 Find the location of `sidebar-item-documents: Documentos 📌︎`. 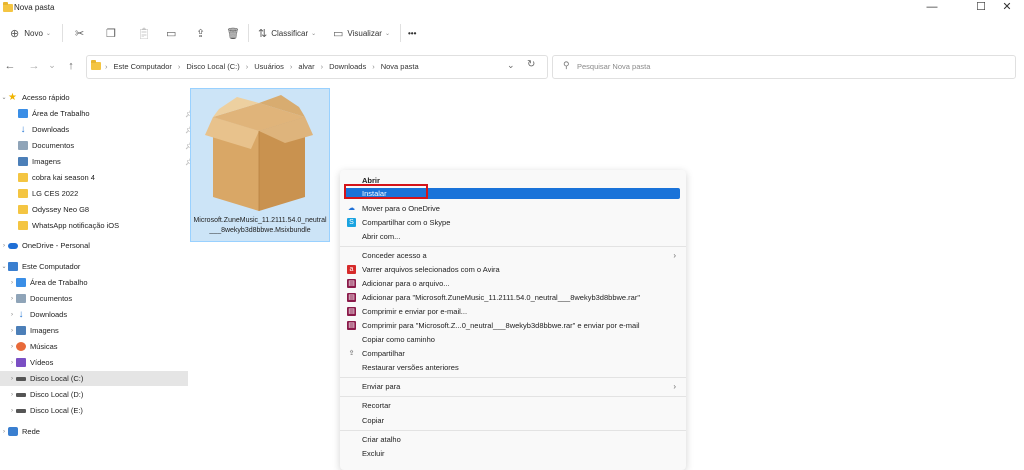

sidebar-item-documents: Documentos 📌︎ is located at coordinates (99, 145).